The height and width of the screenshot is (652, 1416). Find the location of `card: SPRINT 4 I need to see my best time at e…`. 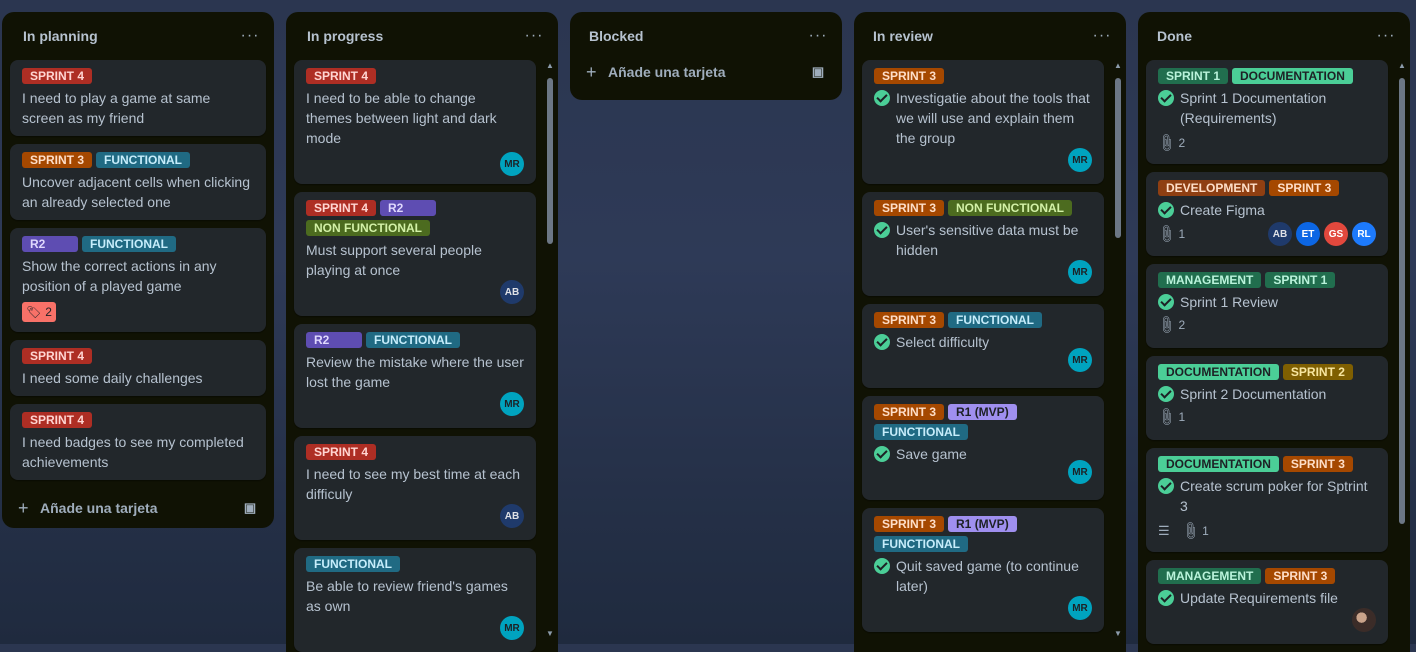

card: SPRINT 4 I need to see my best time at e… is located at coordinates (415, 488).